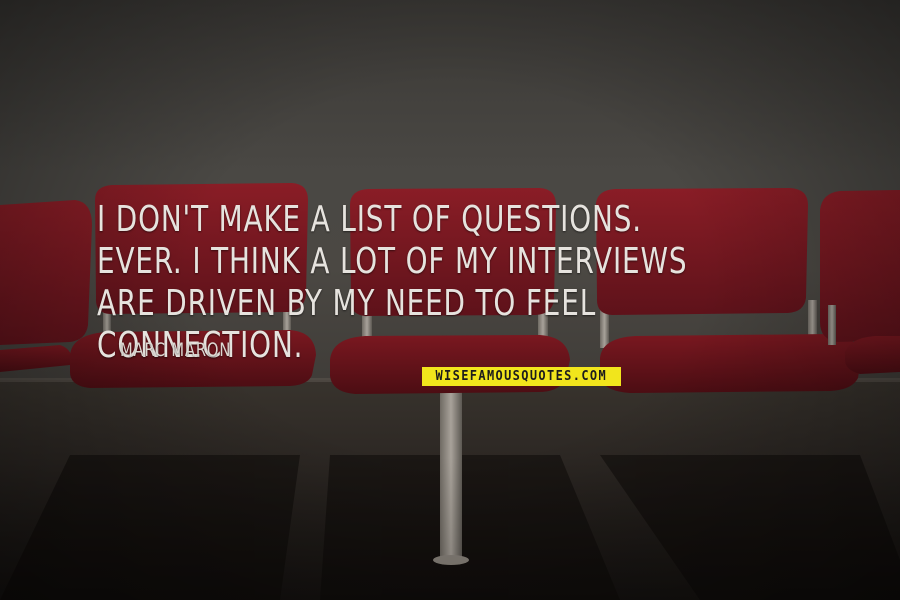 The width and height of the screenshot is (900, 600). I want to click on watermark-badge: WISEFAMOUSQUOTES.COM, so click(521, 376).